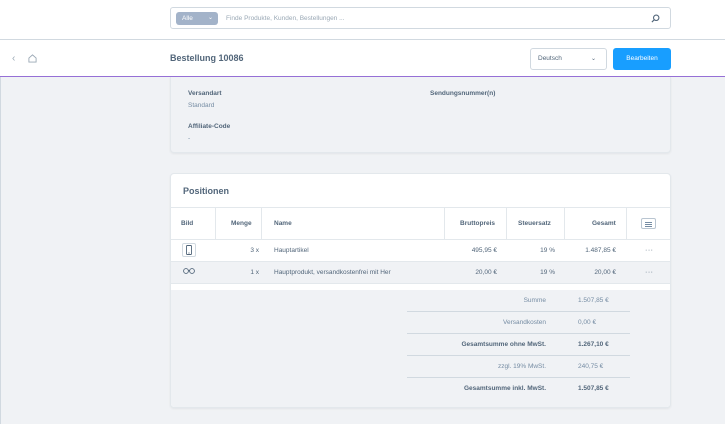 The image size is (725, 424). Describe the element at coordinates (197, 18) in the screenshot. I see `search-scope-select: Alle ⌄` at that location.